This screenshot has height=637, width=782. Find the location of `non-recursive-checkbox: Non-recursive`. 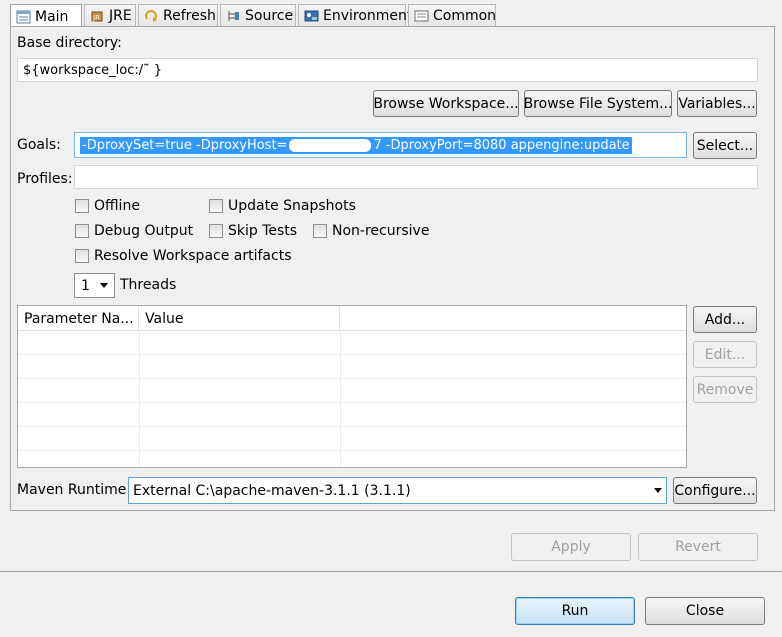

non-recursive-checkbox: Non-recursive is located at coordinates (371, 231).